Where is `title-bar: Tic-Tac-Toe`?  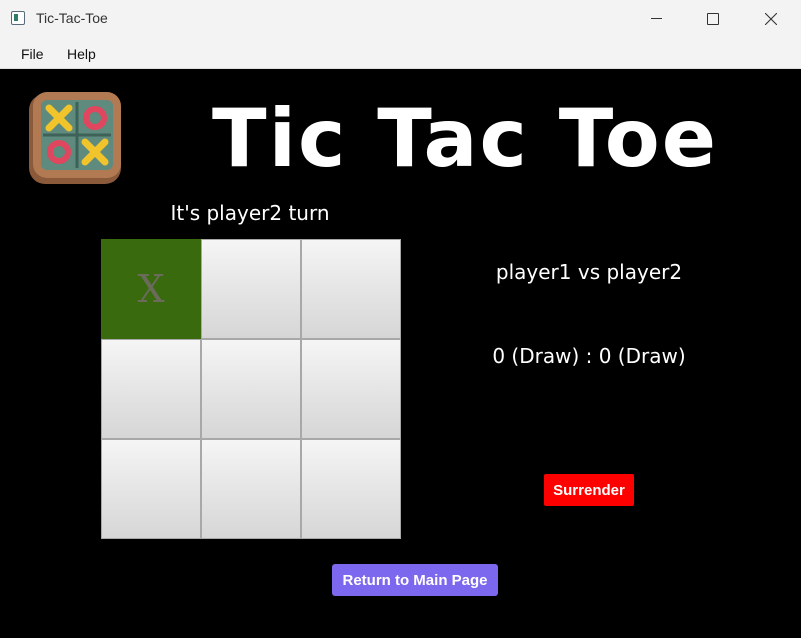 title-bar: Tic-Tac-Toe is located at coordinates (400, 19).